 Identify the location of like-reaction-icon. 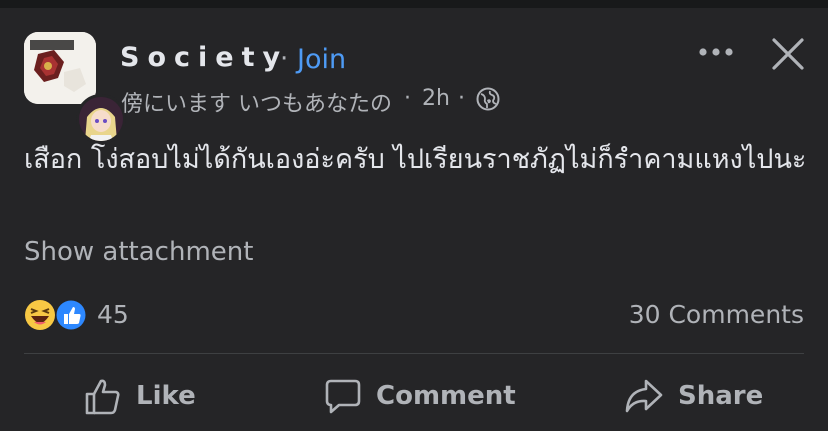
(71, 315).